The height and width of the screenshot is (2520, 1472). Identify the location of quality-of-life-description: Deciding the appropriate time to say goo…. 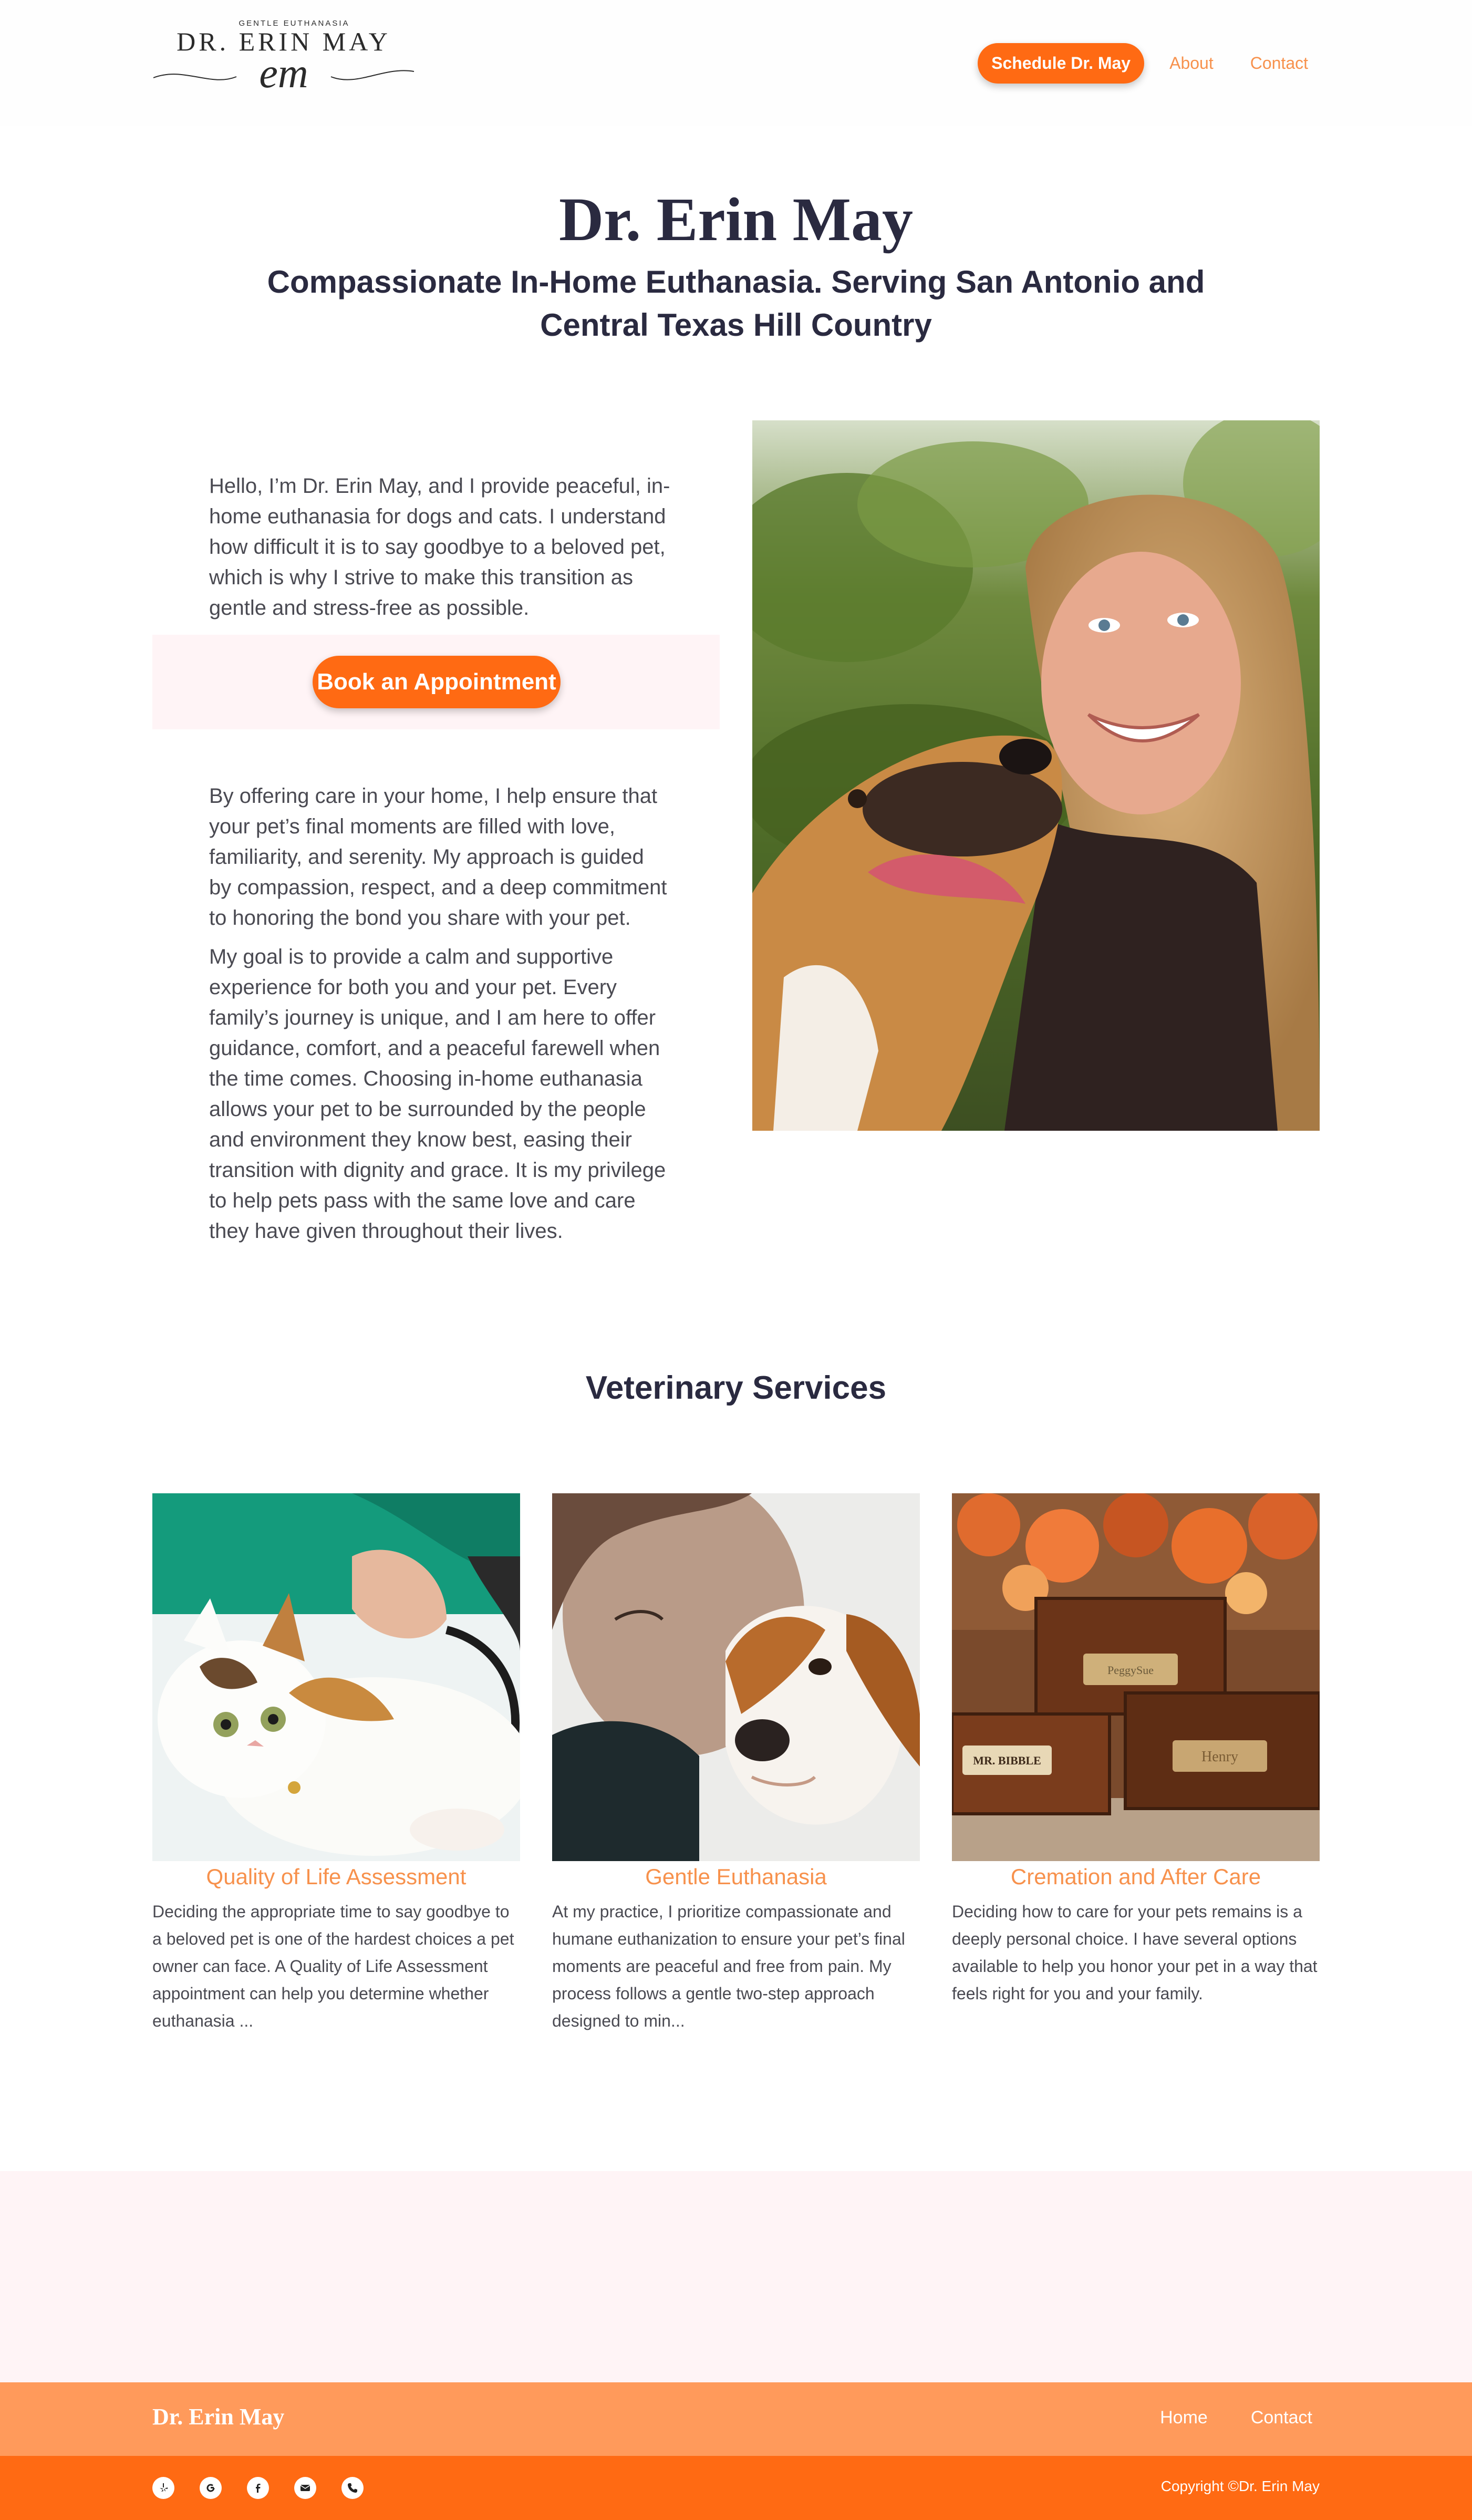
(333, 1966).